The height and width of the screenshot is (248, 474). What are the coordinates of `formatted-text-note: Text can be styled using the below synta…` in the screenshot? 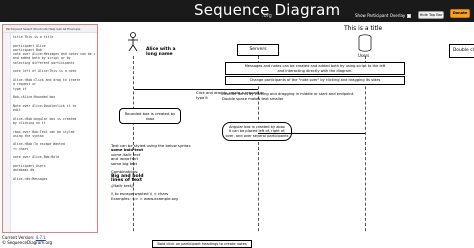 It's located at (151, 172).